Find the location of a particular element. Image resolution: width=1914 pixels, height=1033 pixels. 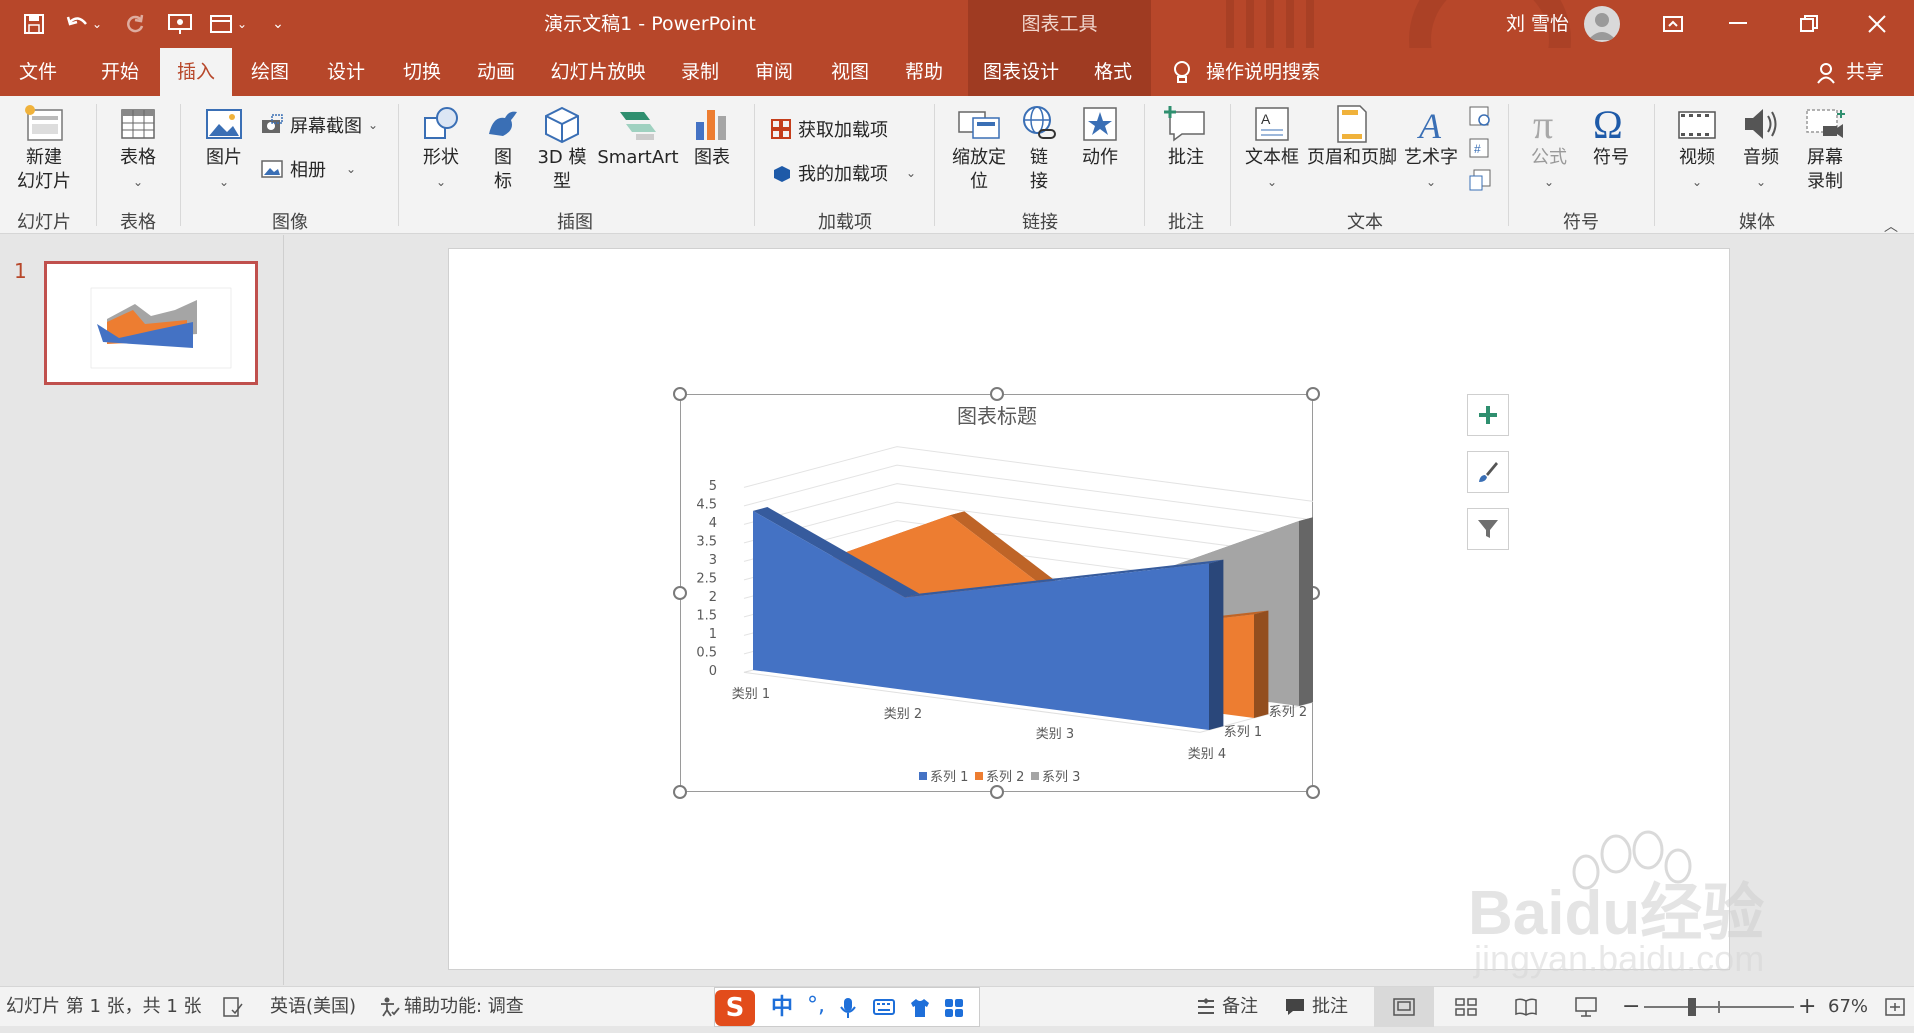

ime-toolbar: S 中 °, is located at coordinates (847, 1007).